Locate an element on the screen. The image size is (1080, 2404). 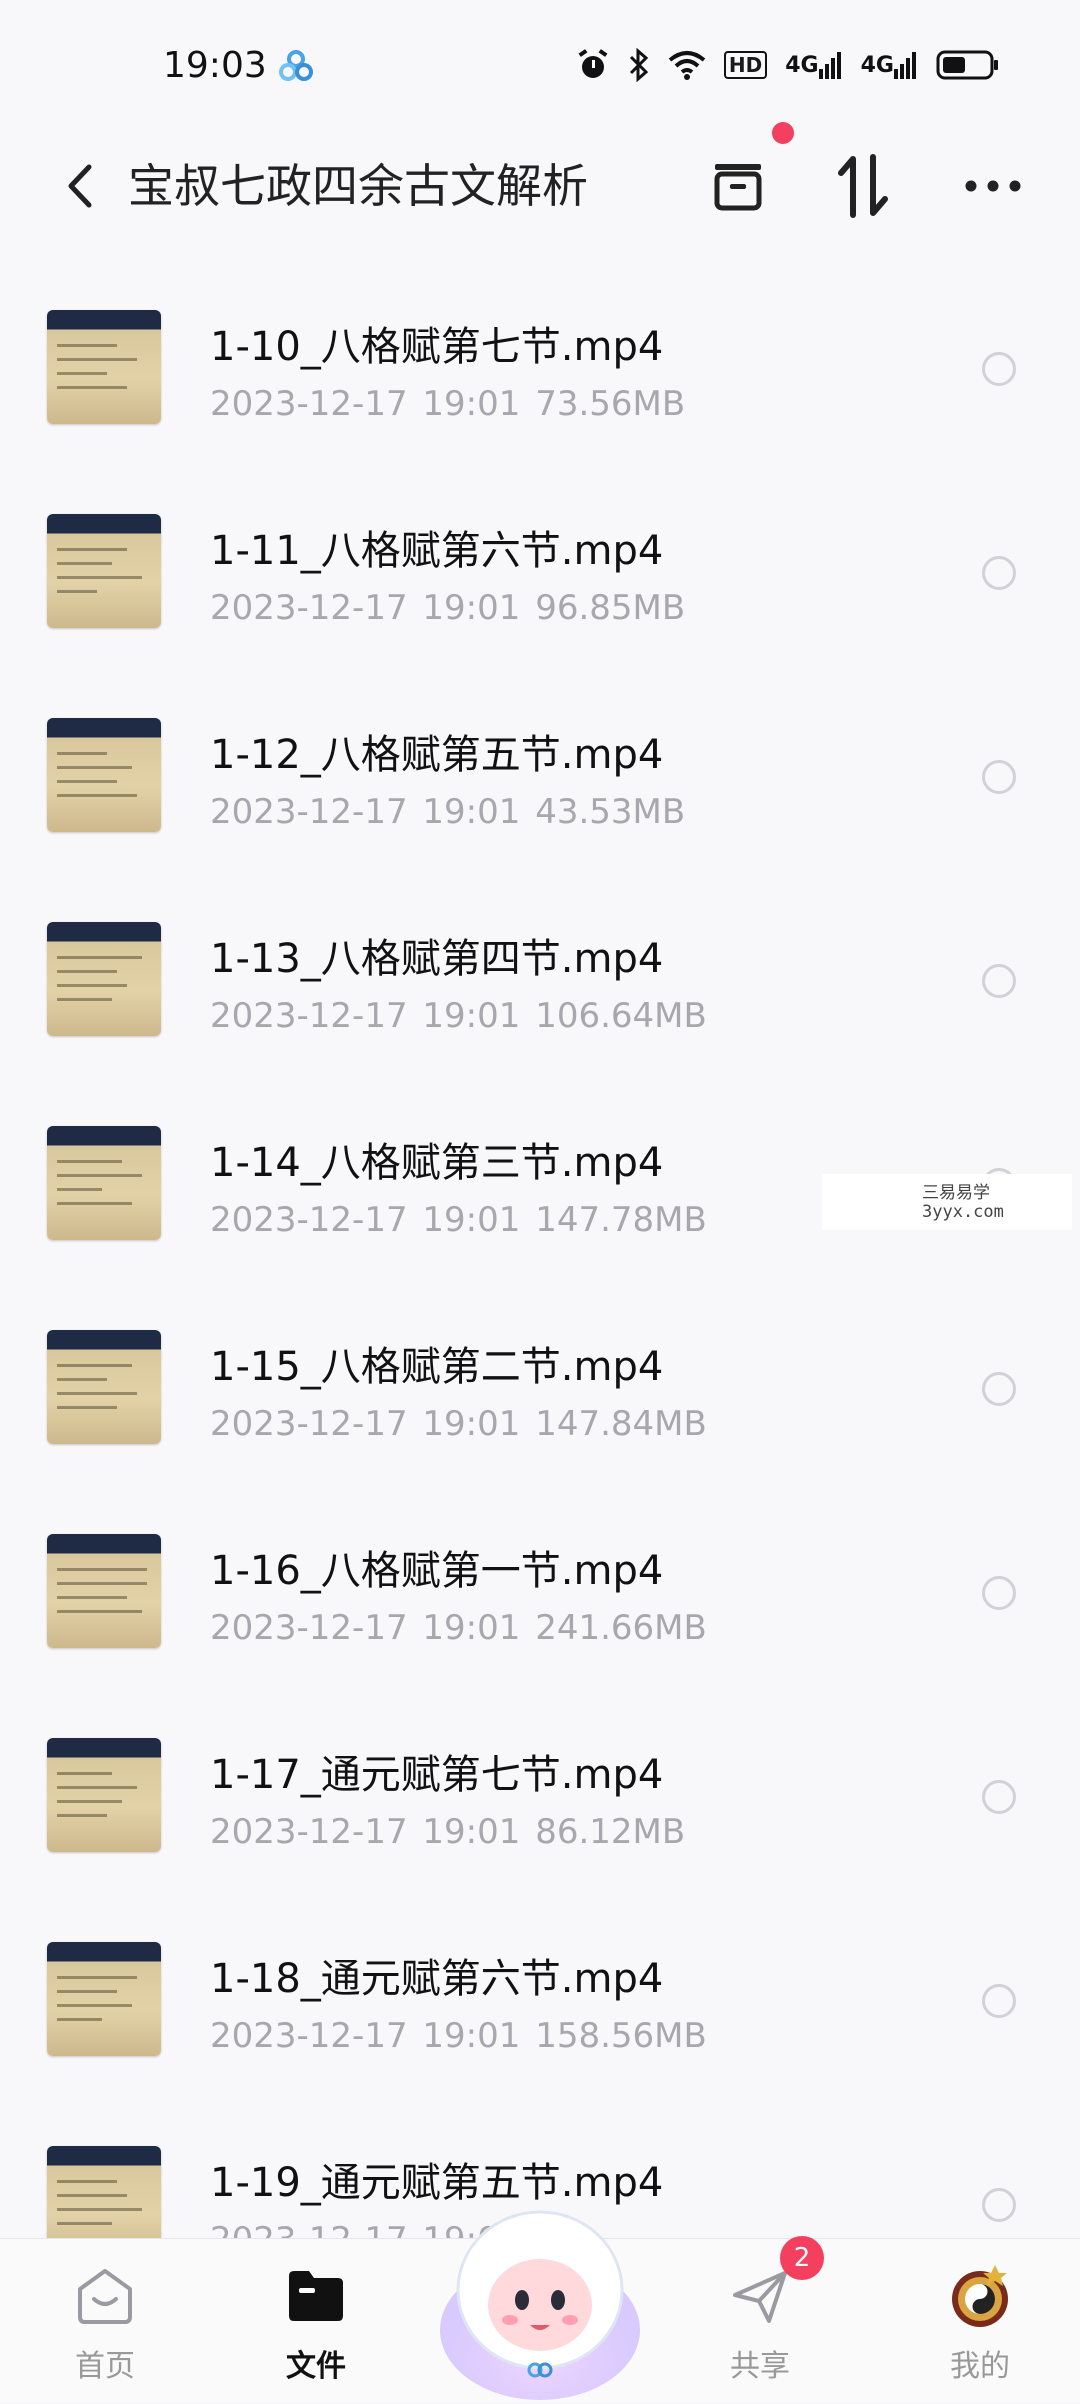
back-arrow-icon is located at coordinates (80, 186).